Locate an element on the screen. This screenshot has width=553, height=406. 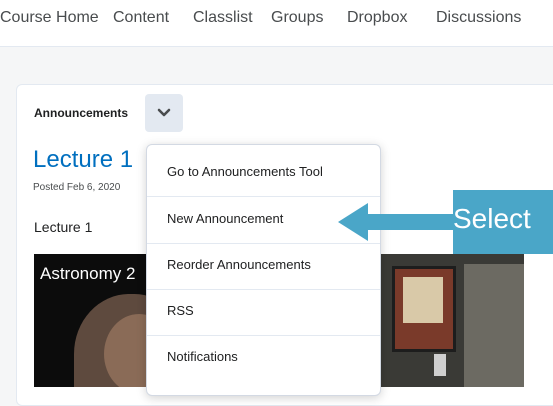
menu-item-reorder-announcements: Reorder Announcements is located at coordinates (263, 266).